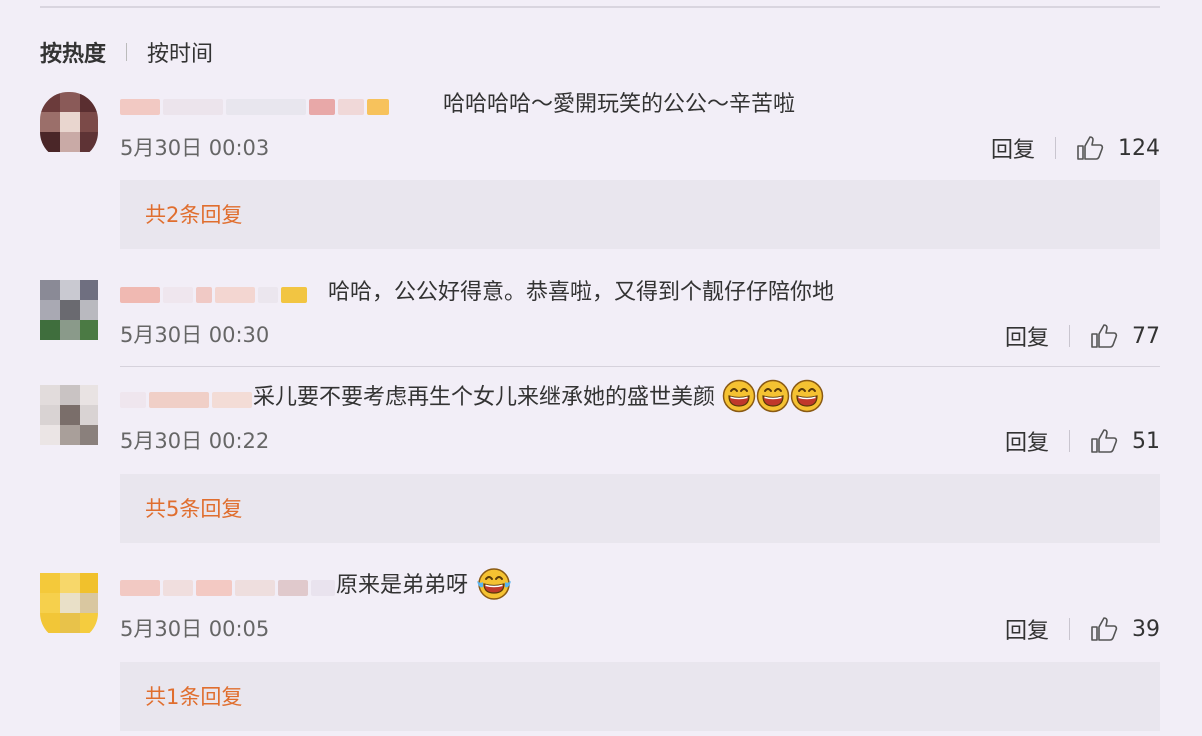 Image resolution: width=1202 pixels, height=736 pixels. Describe the element at coordinates (581, 292) in the screenshot. I see `comment-text: 哈哈，公公好得意。恭喜啦，又得到个靓仔仔陪你地` at that location.